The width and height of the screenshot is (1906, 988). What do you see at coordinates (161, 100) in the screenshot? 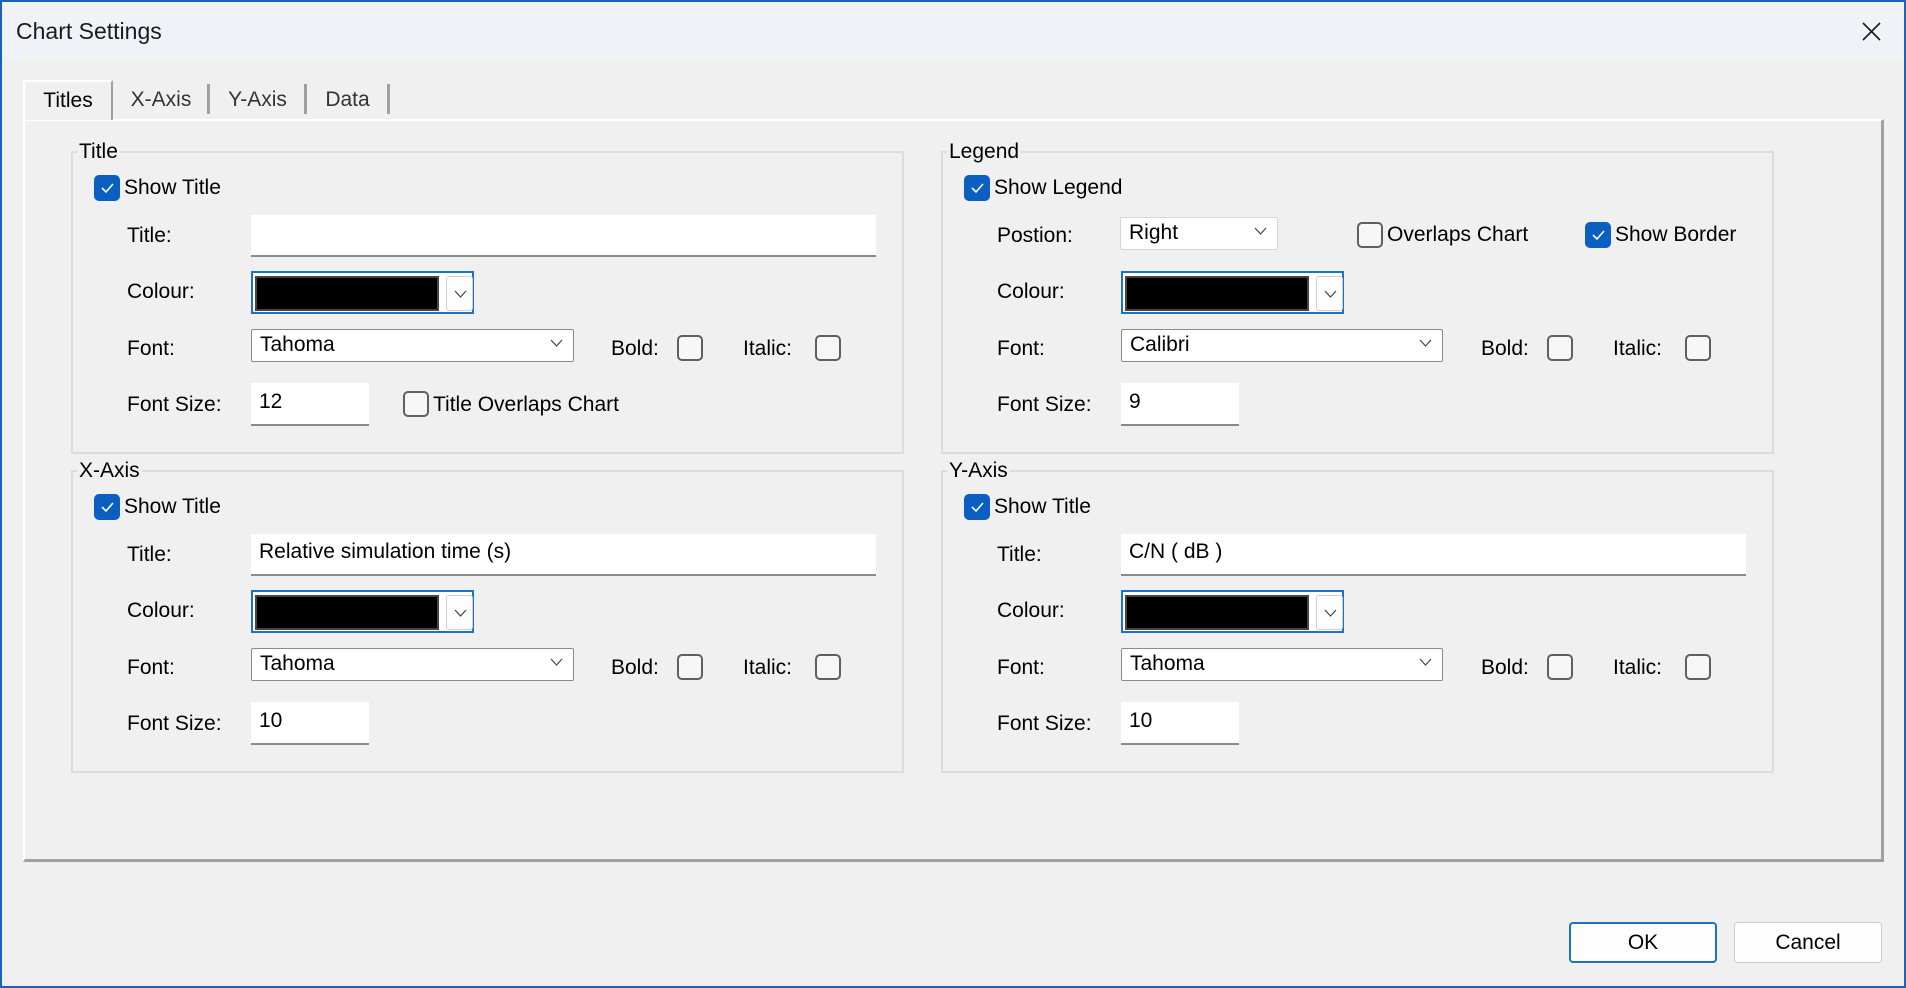
I see `tab-x-axis: X-Axis` at bounding box center [161, 100].